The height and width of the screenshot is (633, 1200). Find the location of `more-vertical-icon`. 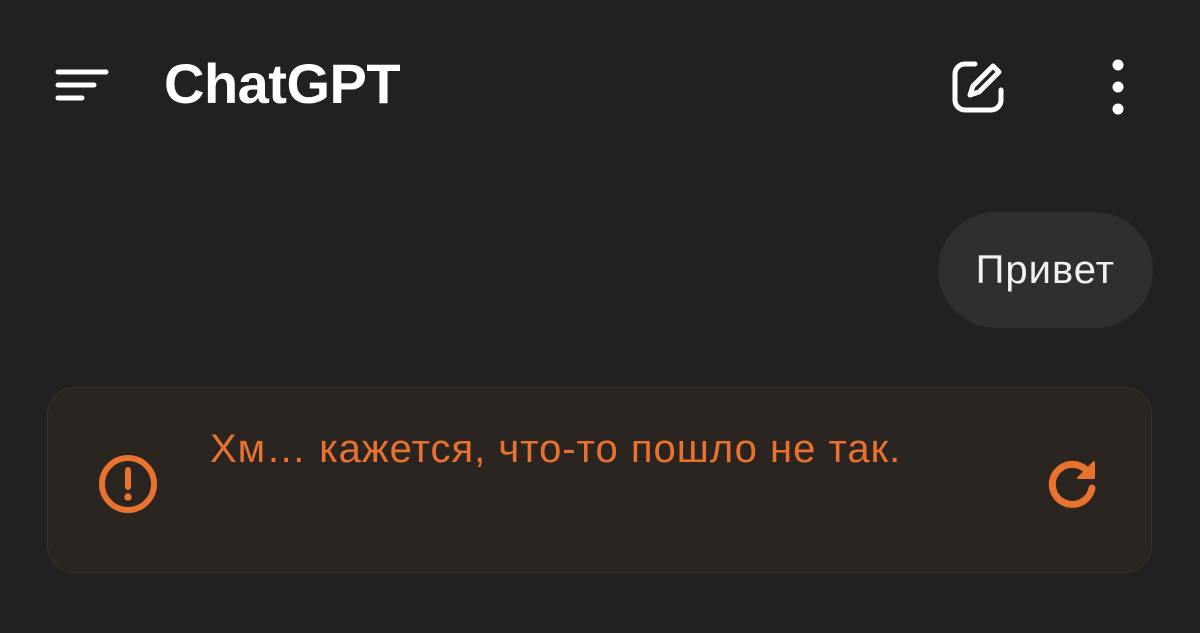

more-vertical-icon is located at coordinates (1118, 87).